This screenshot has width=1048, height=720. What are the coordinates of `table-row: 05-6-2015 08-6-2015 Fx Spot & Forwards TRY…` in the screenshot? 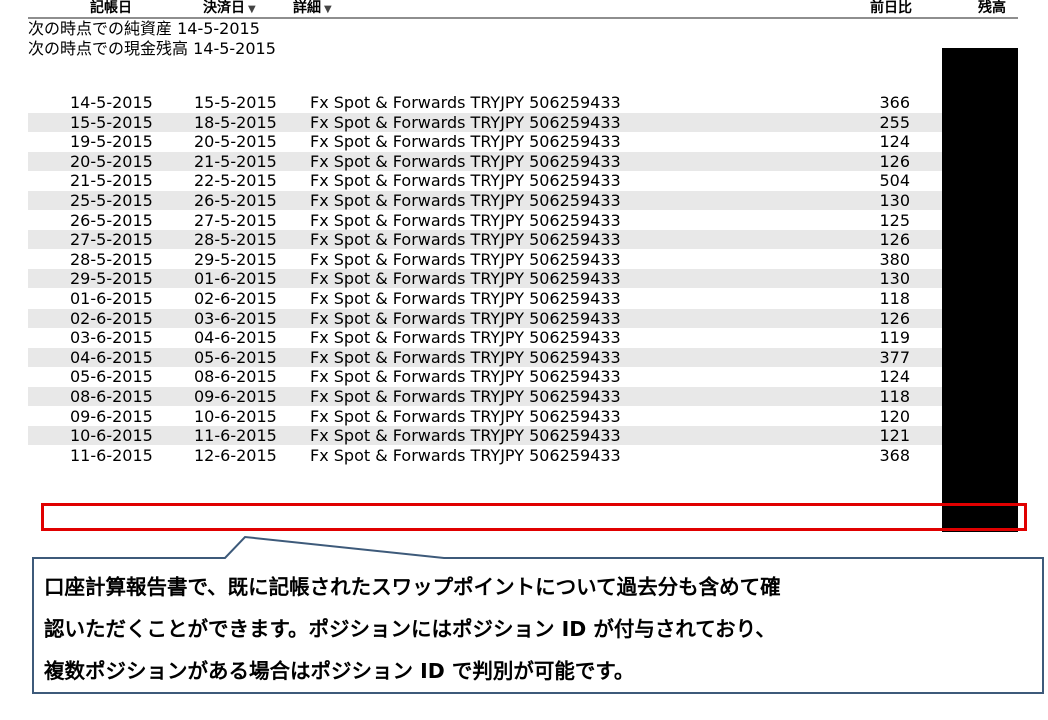 It's located at (485, 376).